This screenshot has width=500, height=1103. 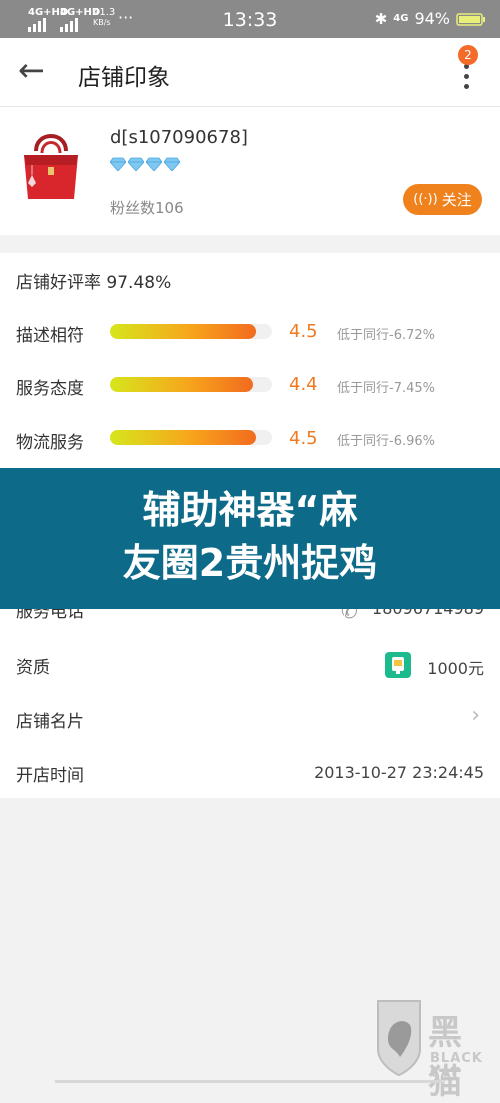 I want to click on app-header: ← 店铺印象, so click(x=250, y=72).